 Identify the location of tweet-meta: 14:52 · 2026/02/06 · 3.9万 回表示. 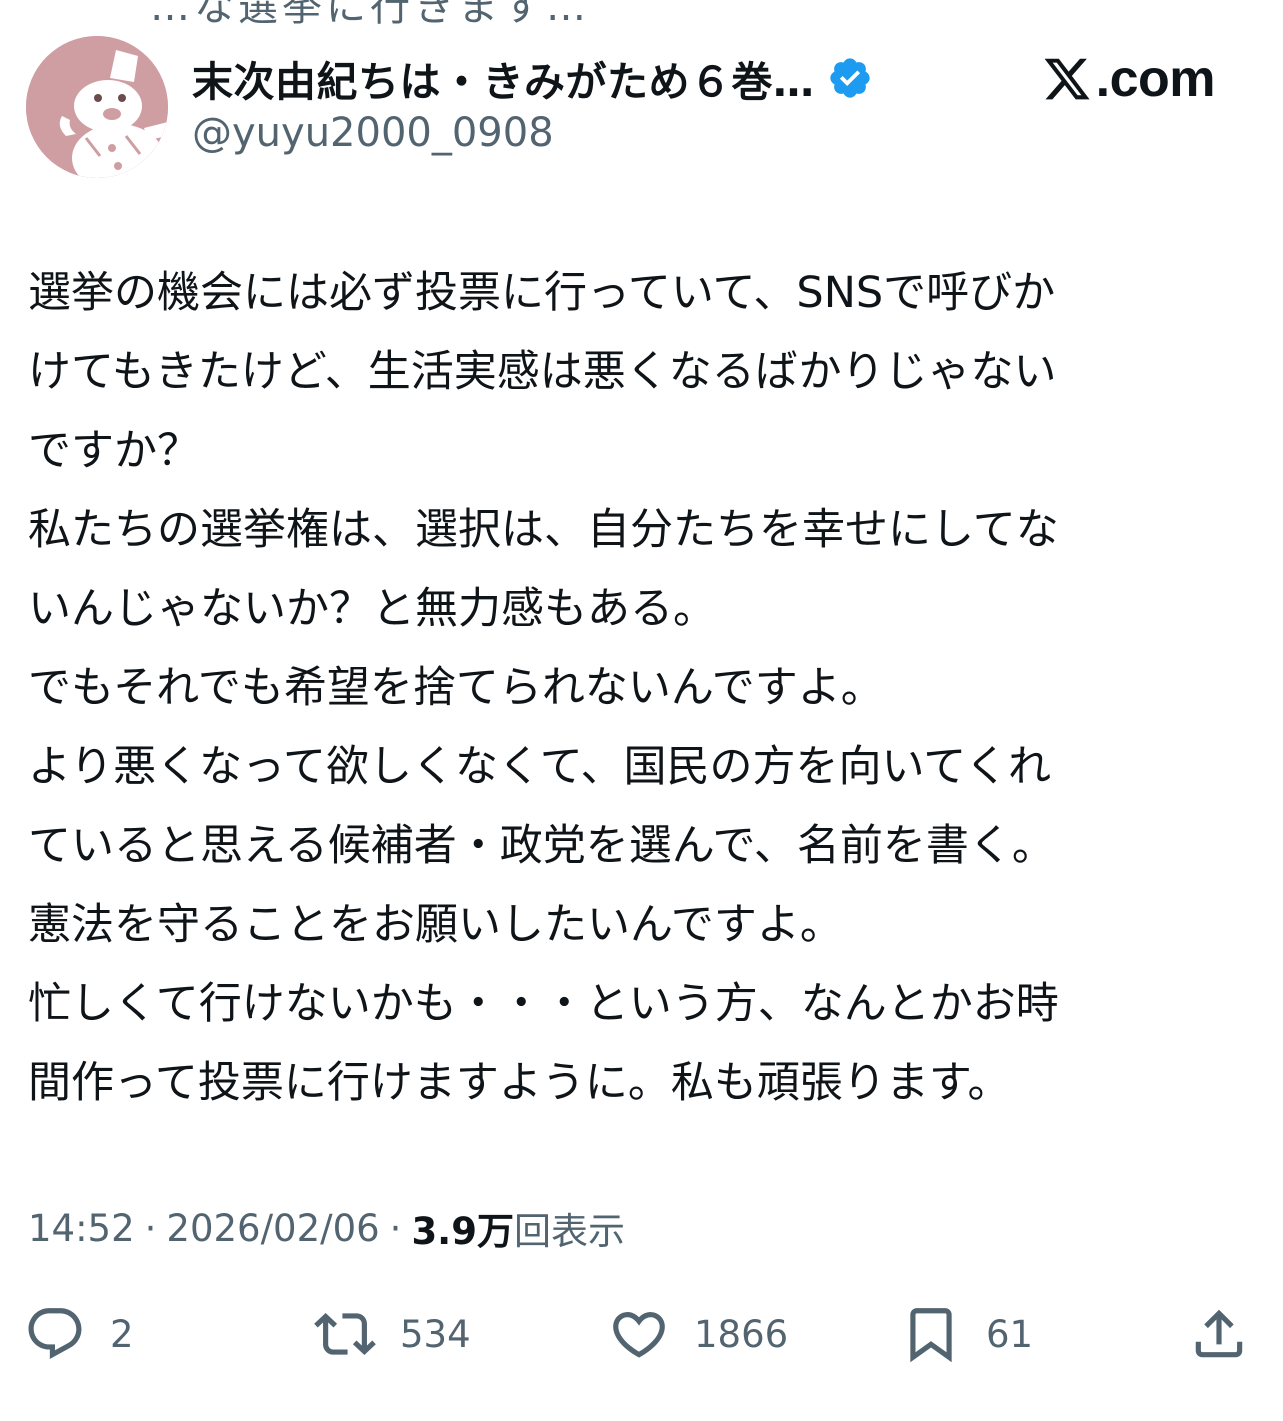
(326, 1228).